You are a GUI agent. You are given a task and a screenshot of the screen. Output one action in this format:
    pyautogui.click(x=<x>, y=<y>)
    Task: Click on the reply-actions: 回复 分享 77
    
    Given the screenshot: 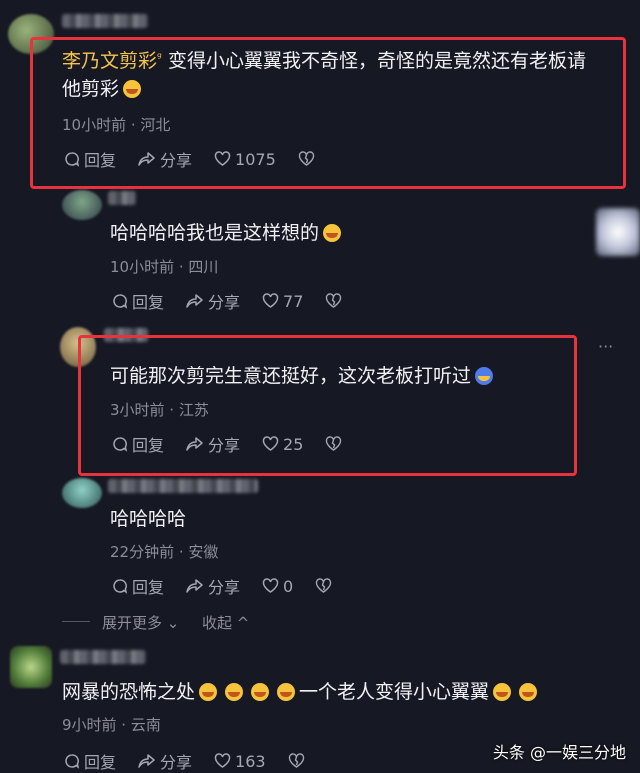 What is the action you would take?
    pyautogui.click(x=240, y=301)
    